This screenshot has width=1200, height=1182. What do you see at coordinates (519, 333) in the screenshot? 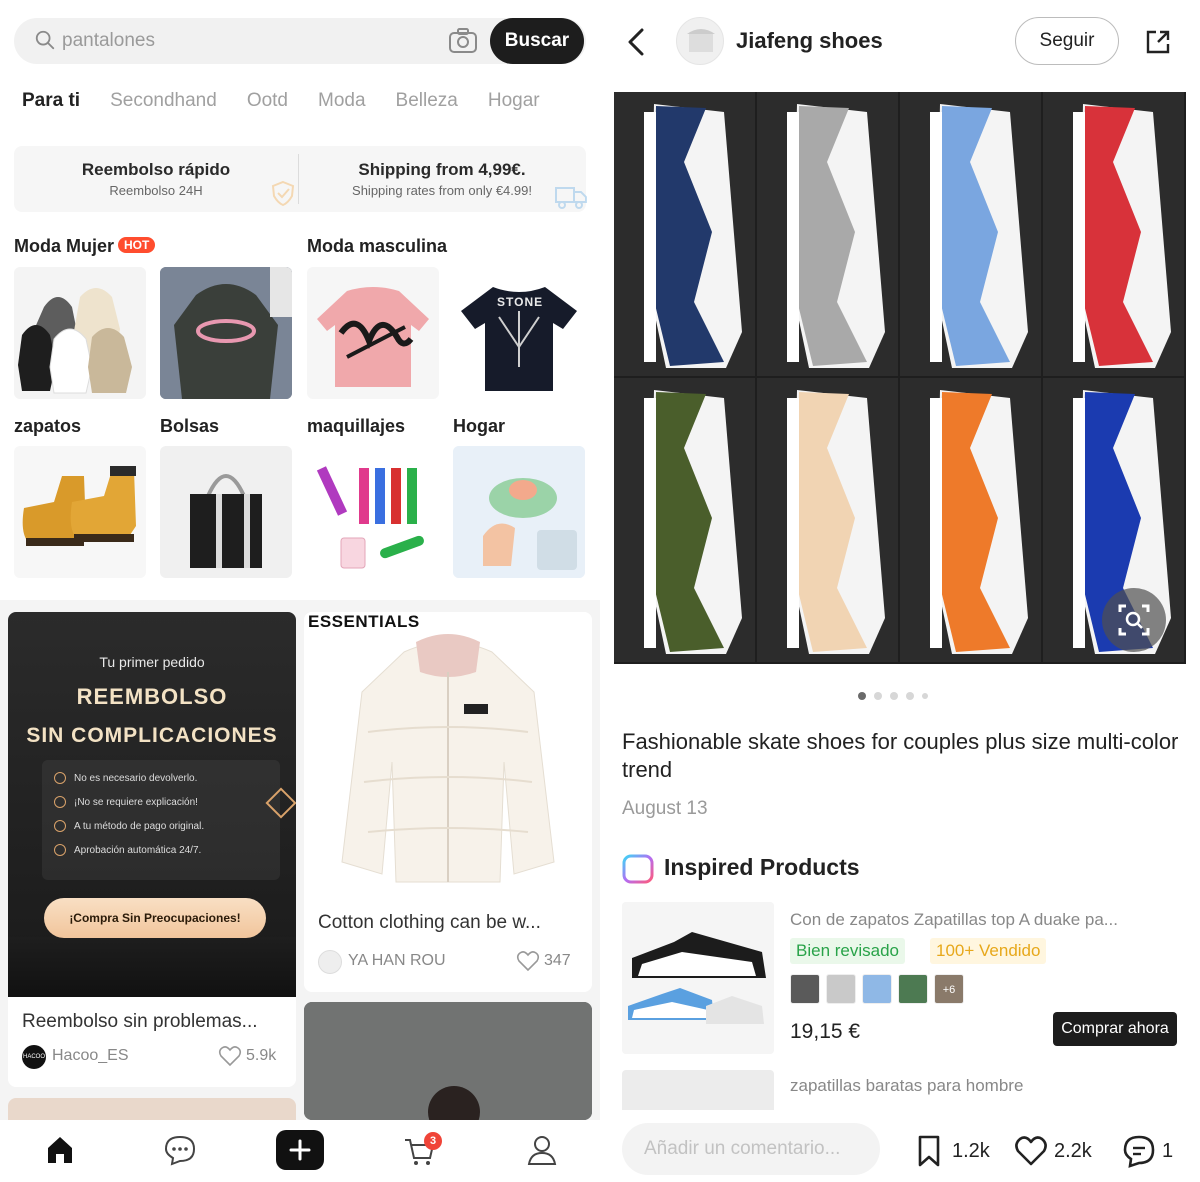
I see `thumb-stone-tshirt: STONE` at bounding box center [519, 333].